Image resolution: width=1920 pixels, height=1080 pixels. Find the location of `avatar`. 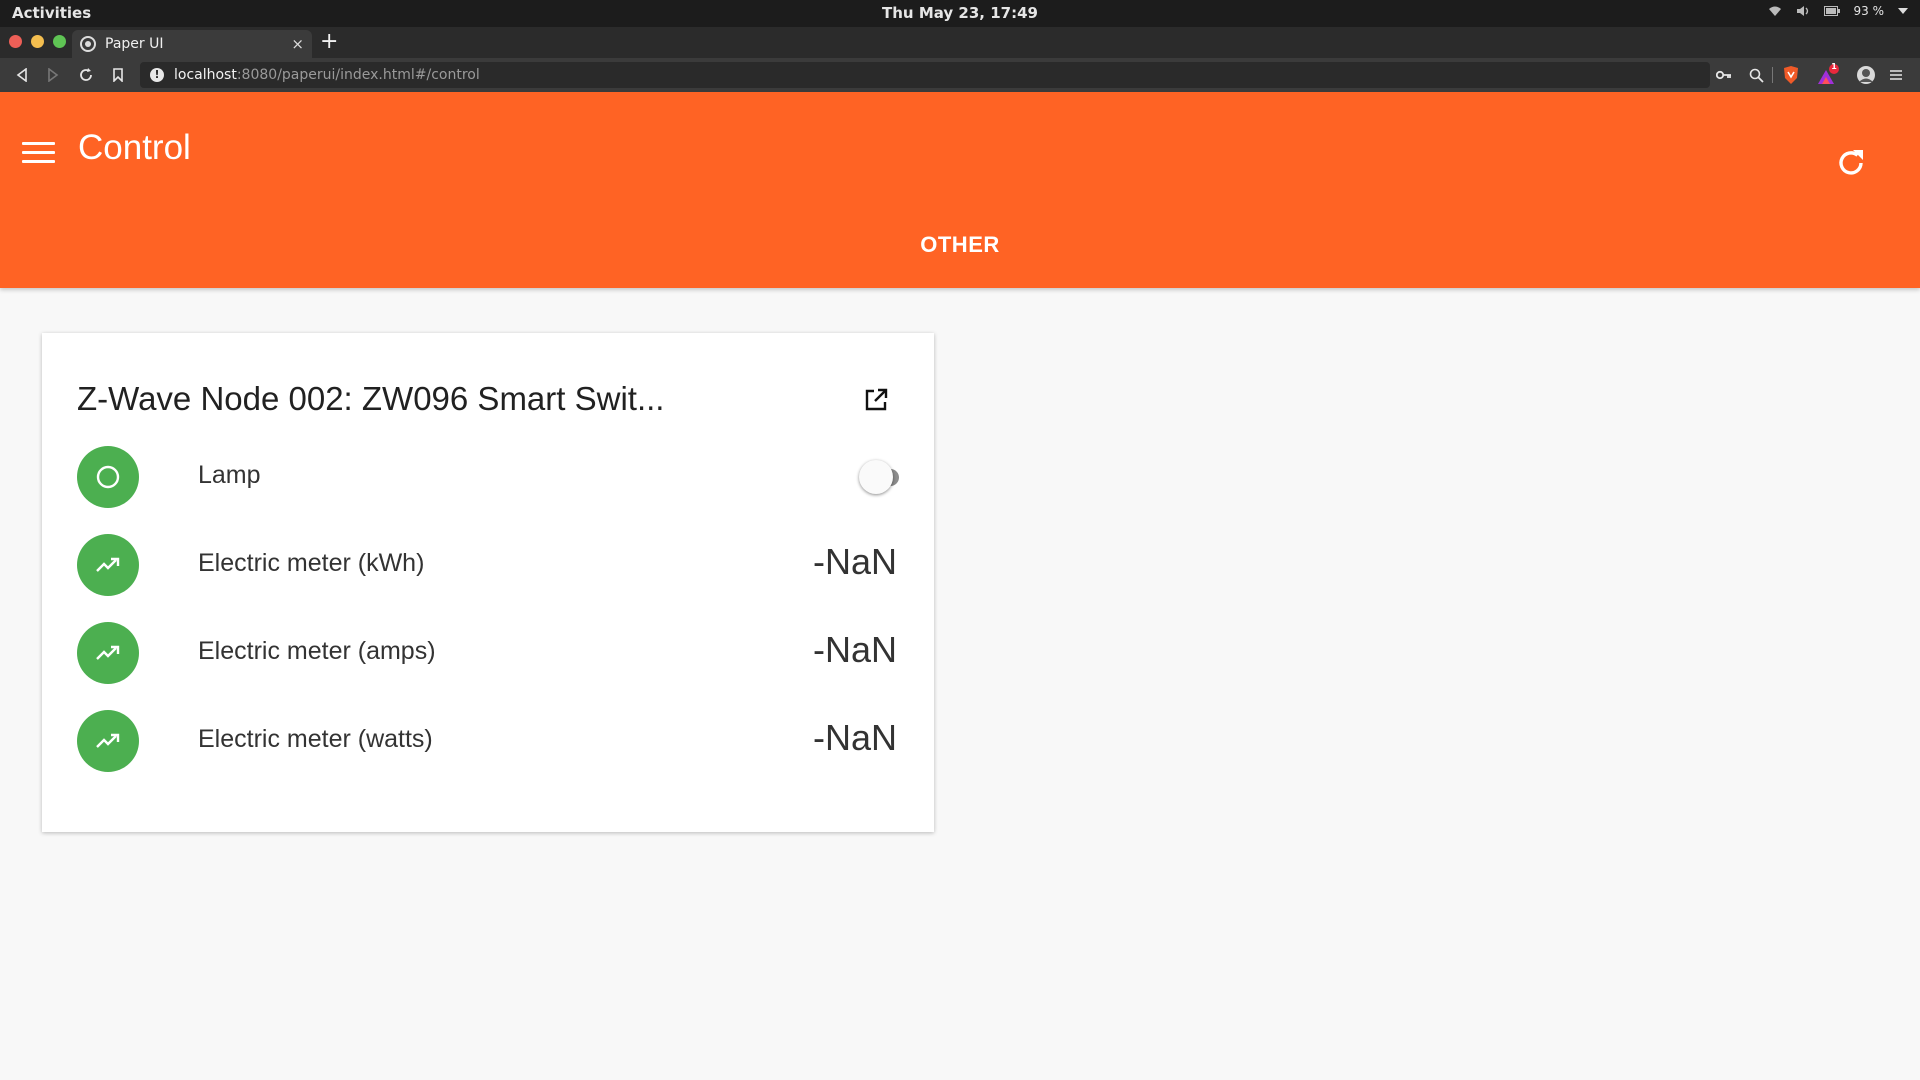

avatar is located at coordinates (1866, 75).